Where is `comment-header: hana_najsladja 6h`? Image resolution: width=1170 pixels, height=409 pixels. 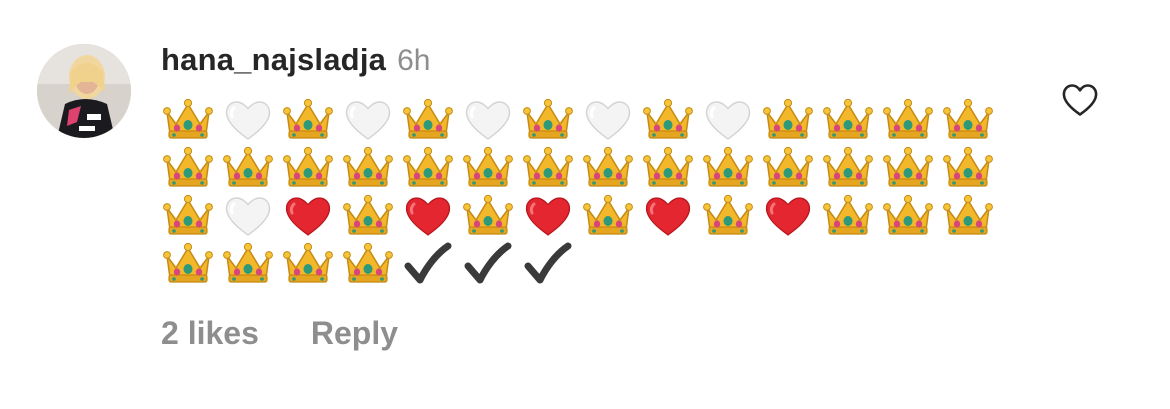
comment-header: hana_najsladja 6h is located at coordinates (295, 64).